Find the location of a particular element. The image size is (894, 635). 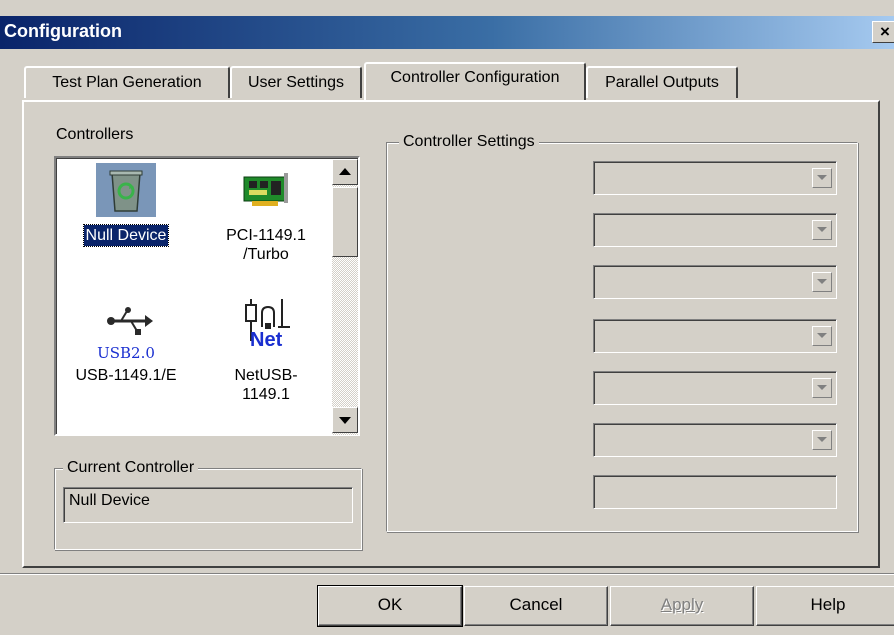

ok-button: OK is located at coordinates (390, 606).